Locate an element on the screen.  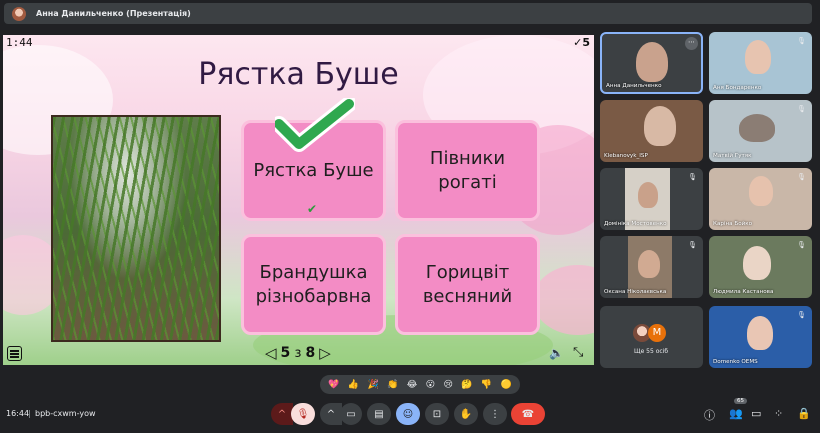
more-options-button: ⋮ is located at coordinates (495, 414).